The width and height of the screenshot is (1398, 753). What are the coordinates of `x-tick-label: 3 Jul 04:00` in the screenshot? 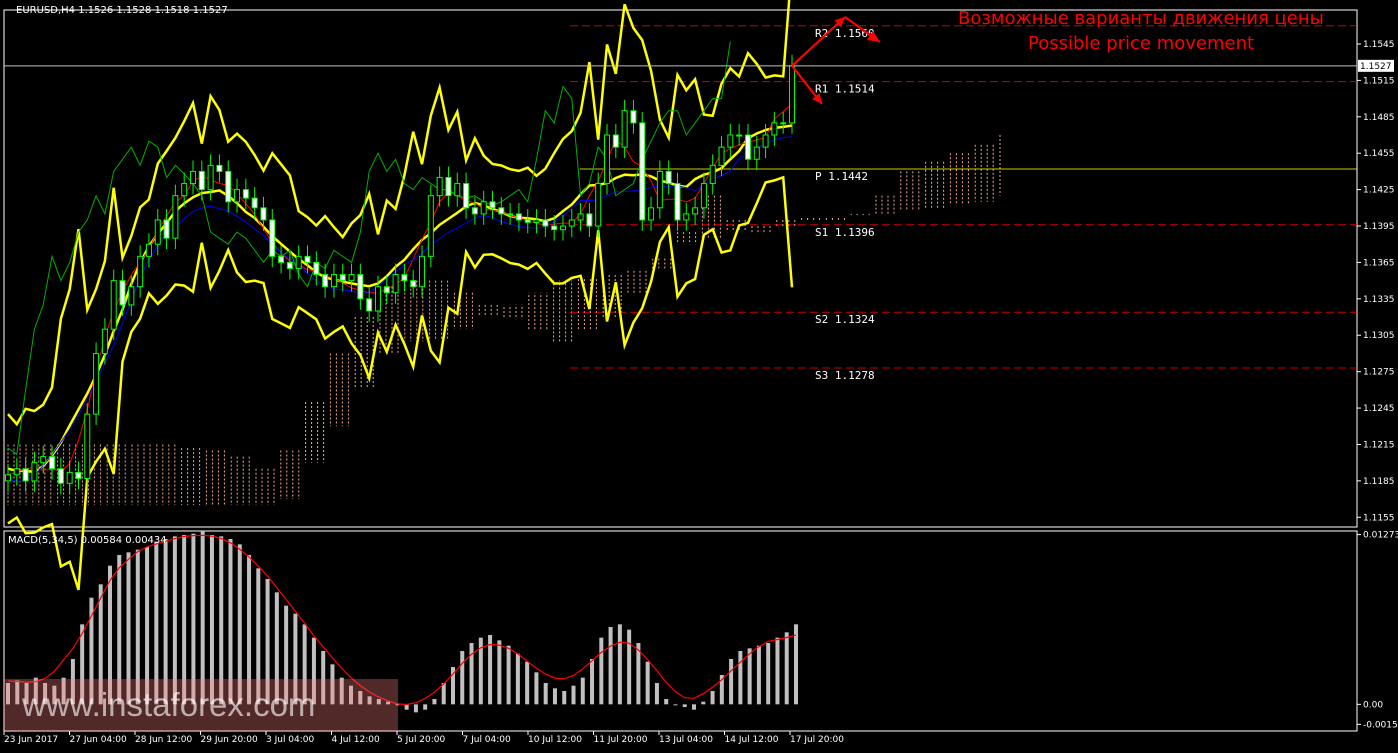 It's located at (290, 740).